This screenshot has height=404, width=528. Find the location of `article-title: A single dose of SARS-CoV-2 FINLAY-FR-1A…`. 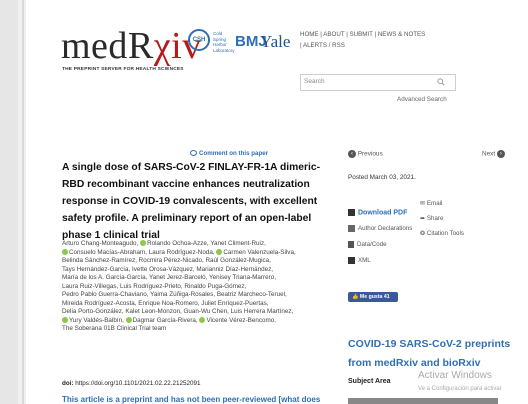

article-title: A single dose of SARS-CoV-2 FINLAY-FR-1A… is located at coordinates (191, 201).